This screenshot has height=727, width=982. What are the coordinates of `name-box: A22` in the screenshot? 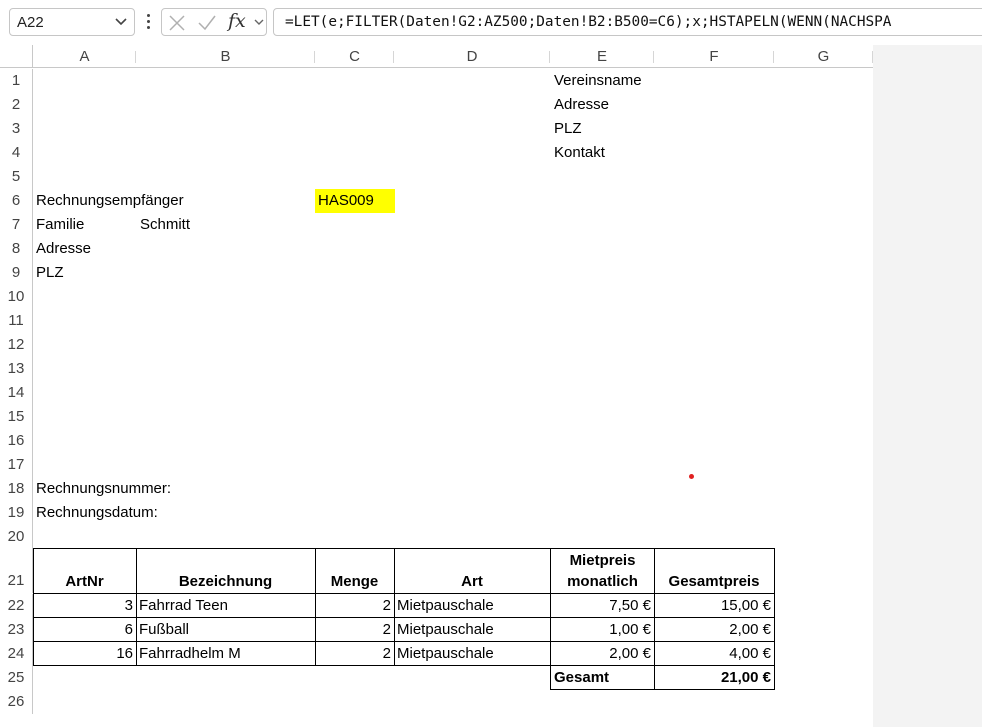 It's located at (72, 22).